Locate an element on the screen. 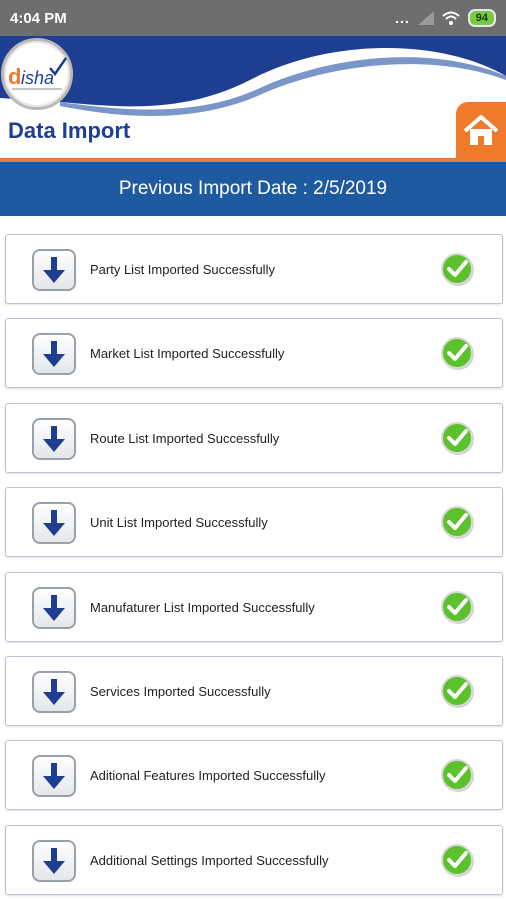 The image size is (506, 900). signal-icon is located at coordinates (425, 18).